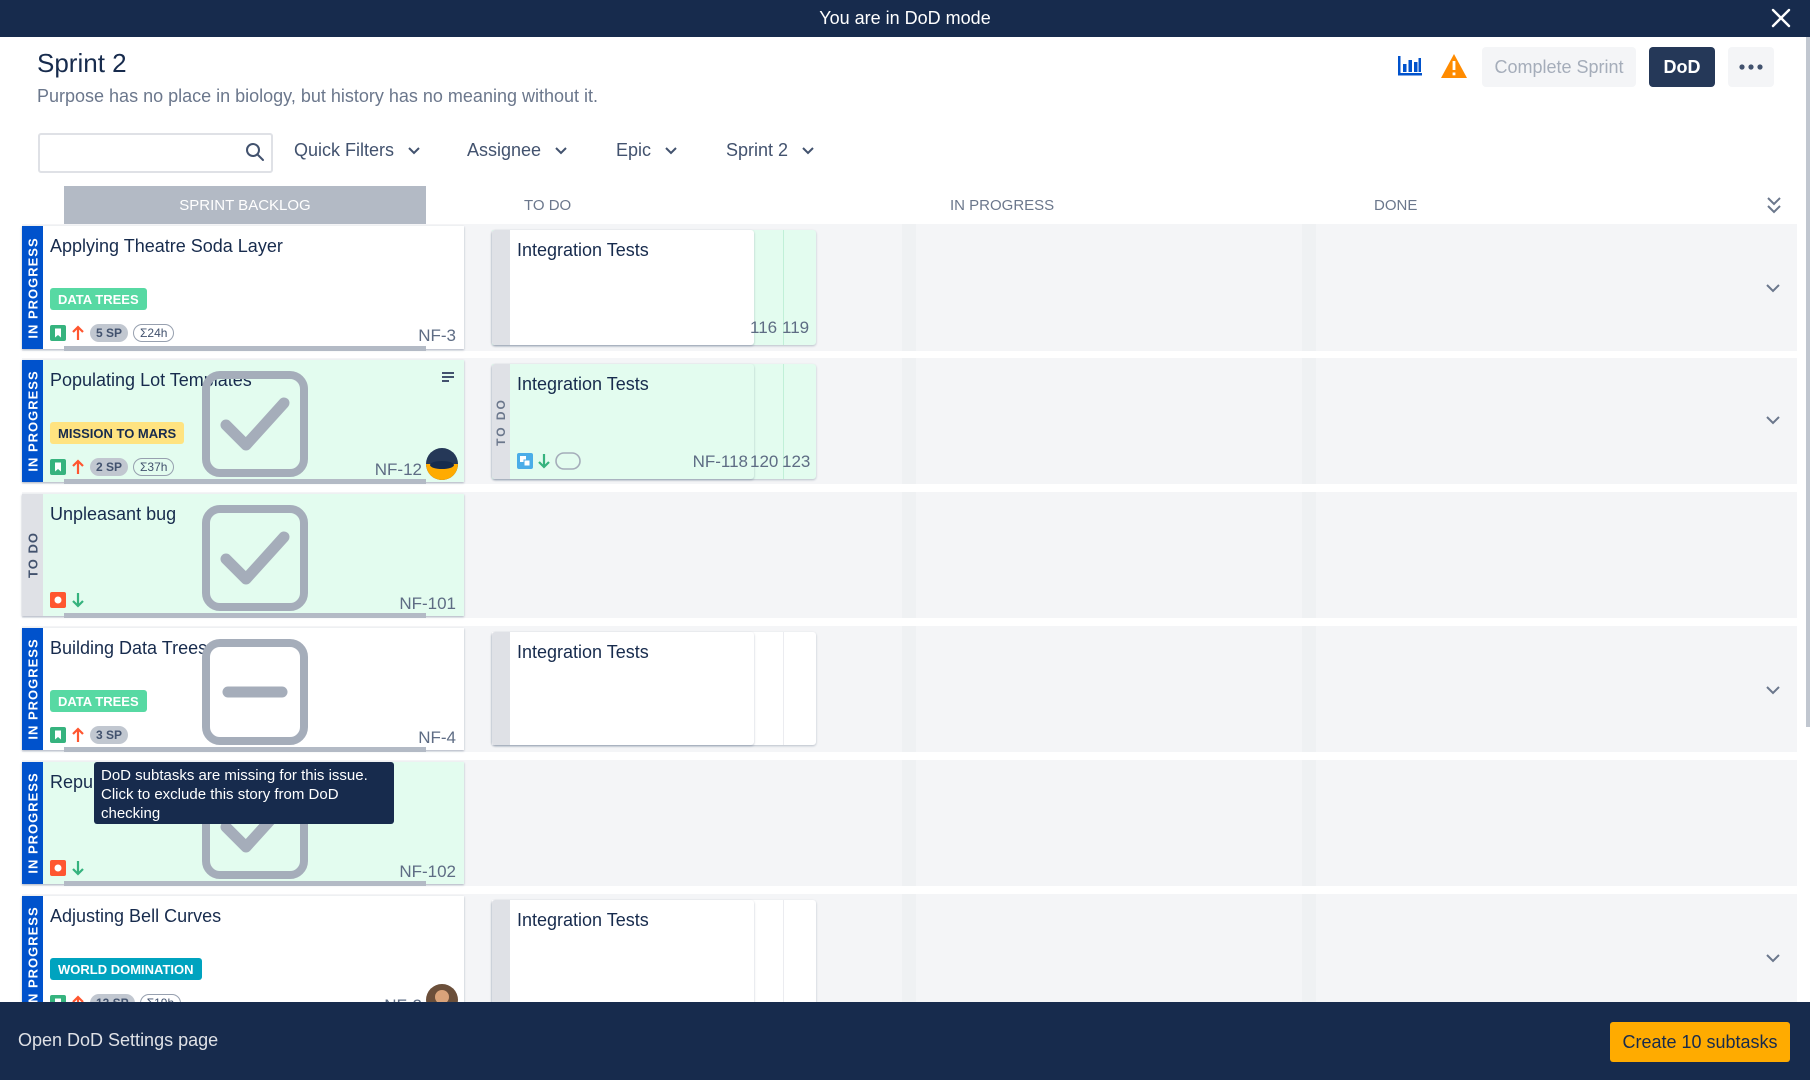 Image resolution: width=1810 pixels, height=1080 pixels. I want to click on swimlane-row: TO DO Unpleasant bug NF-101, so click(909, 555).